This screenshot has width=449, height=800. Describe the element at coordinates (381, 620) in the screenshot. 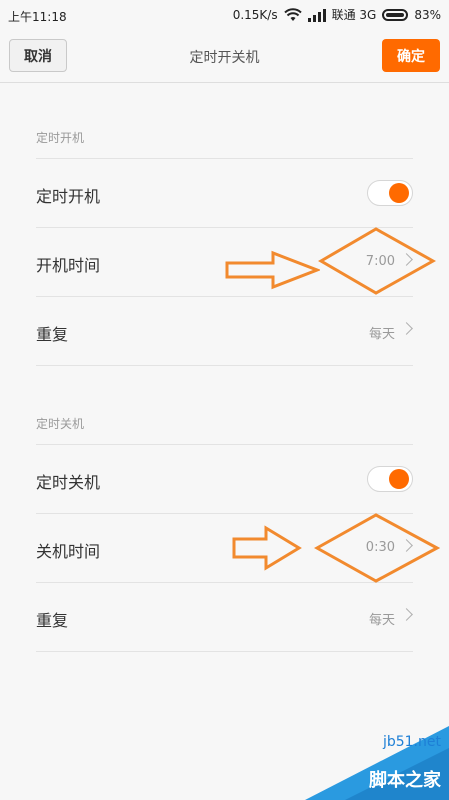

I see `power-off-repeat-value: 每天` at that location.